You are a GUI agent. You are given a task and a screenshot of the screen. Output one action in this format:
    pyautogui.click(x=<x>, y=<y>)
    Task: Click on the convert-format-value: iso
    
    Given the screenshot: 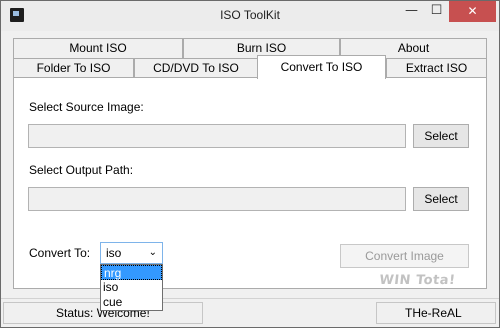 What is the action you would take?
    pyautogui.click(x=114, y=253)
    